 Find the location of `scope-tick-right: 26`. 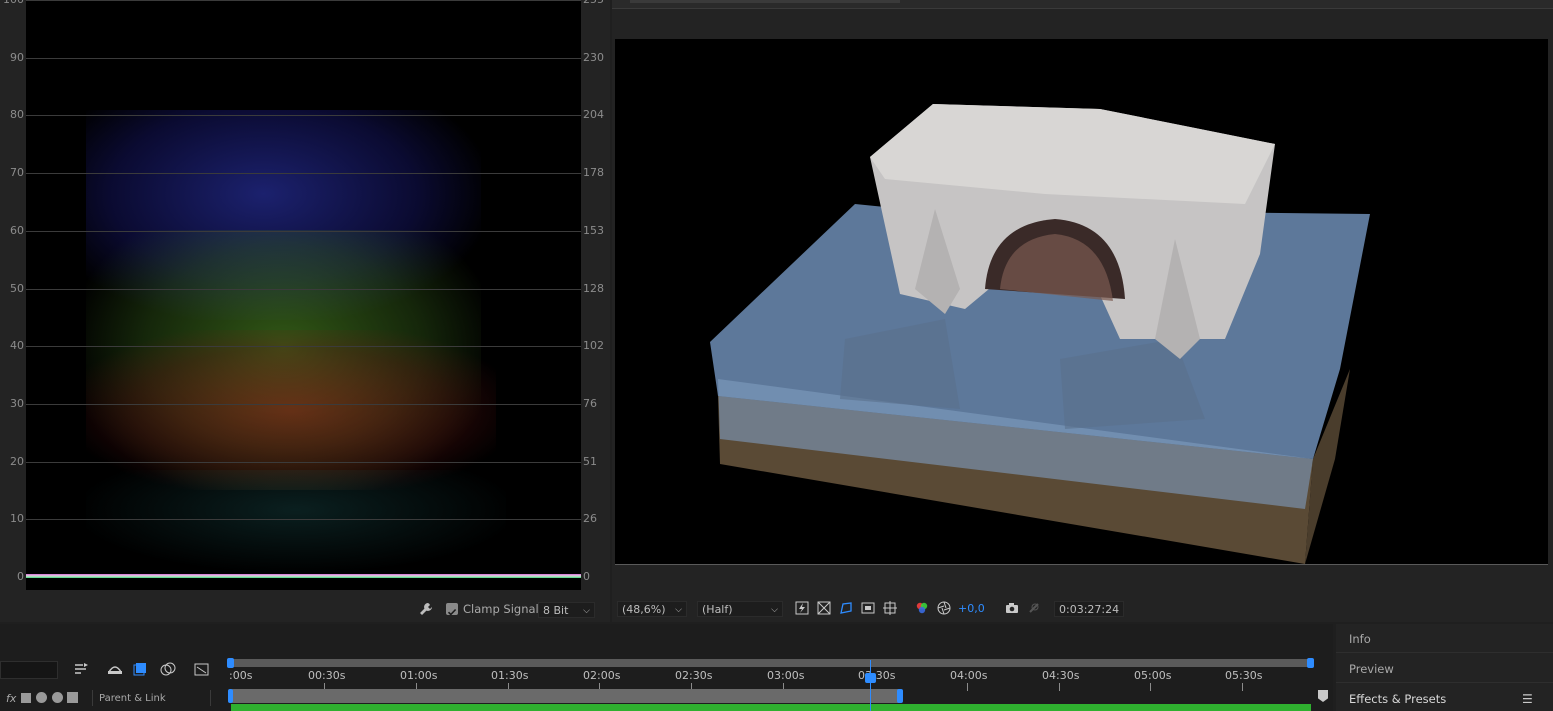

scope-tick-right: 26 is located at coordinates (590, 518).